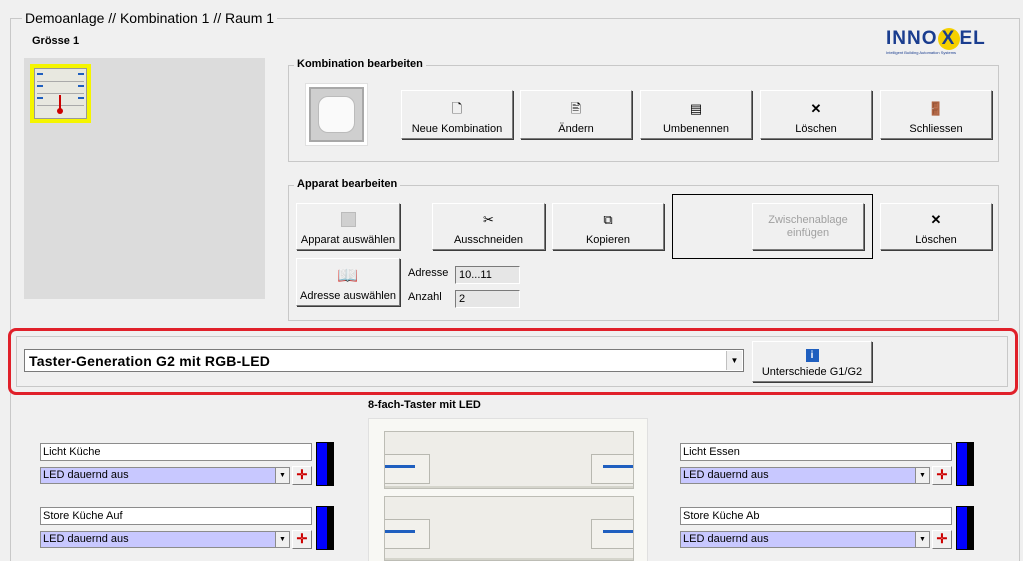  I want to click on differences-button: i Unterschiede G1/G2, so click(812, 361).